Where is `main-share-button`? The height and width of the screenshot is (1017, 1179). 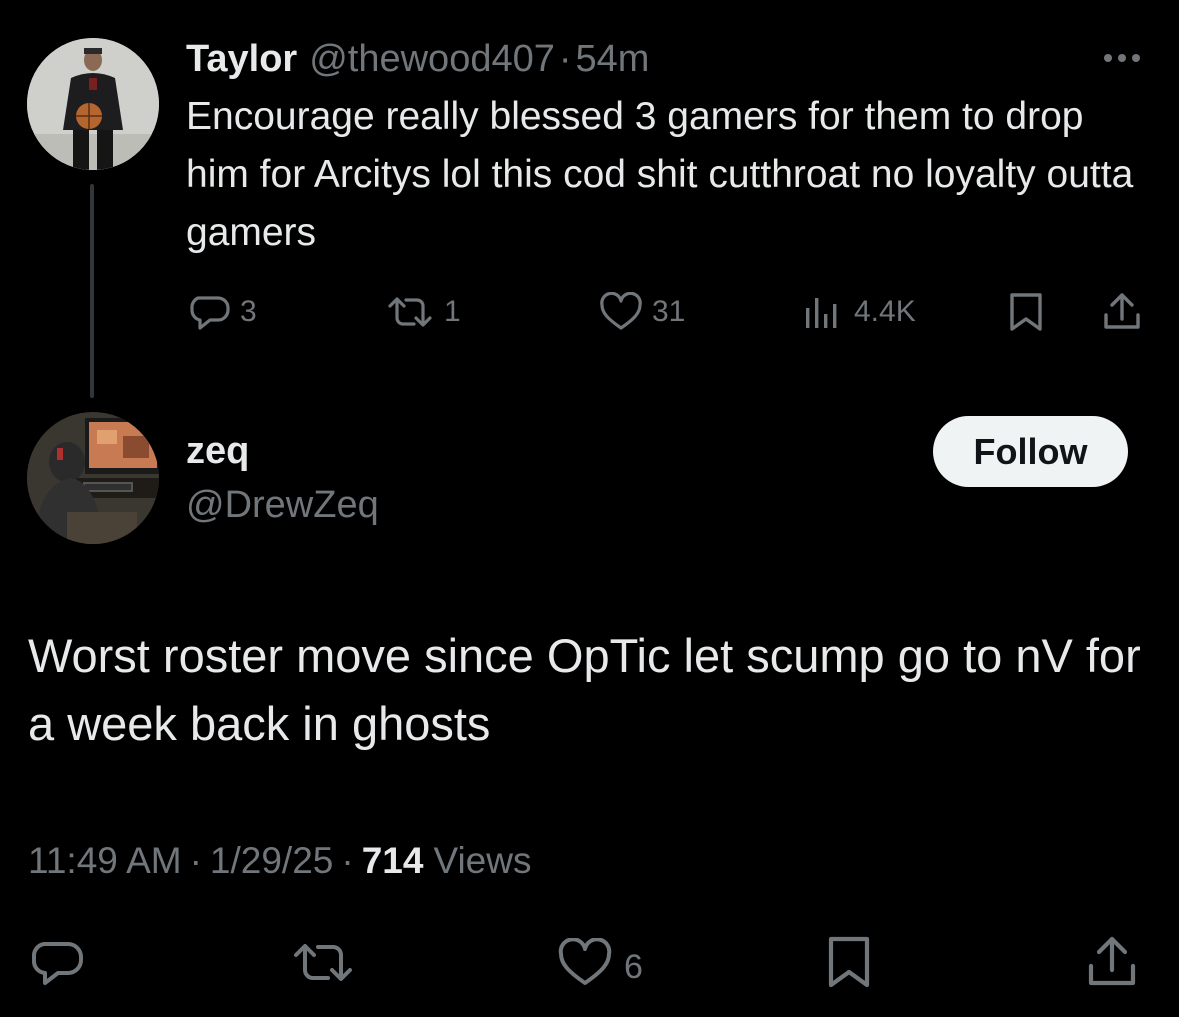 main-share-button is located at coordinates (1112, 966).